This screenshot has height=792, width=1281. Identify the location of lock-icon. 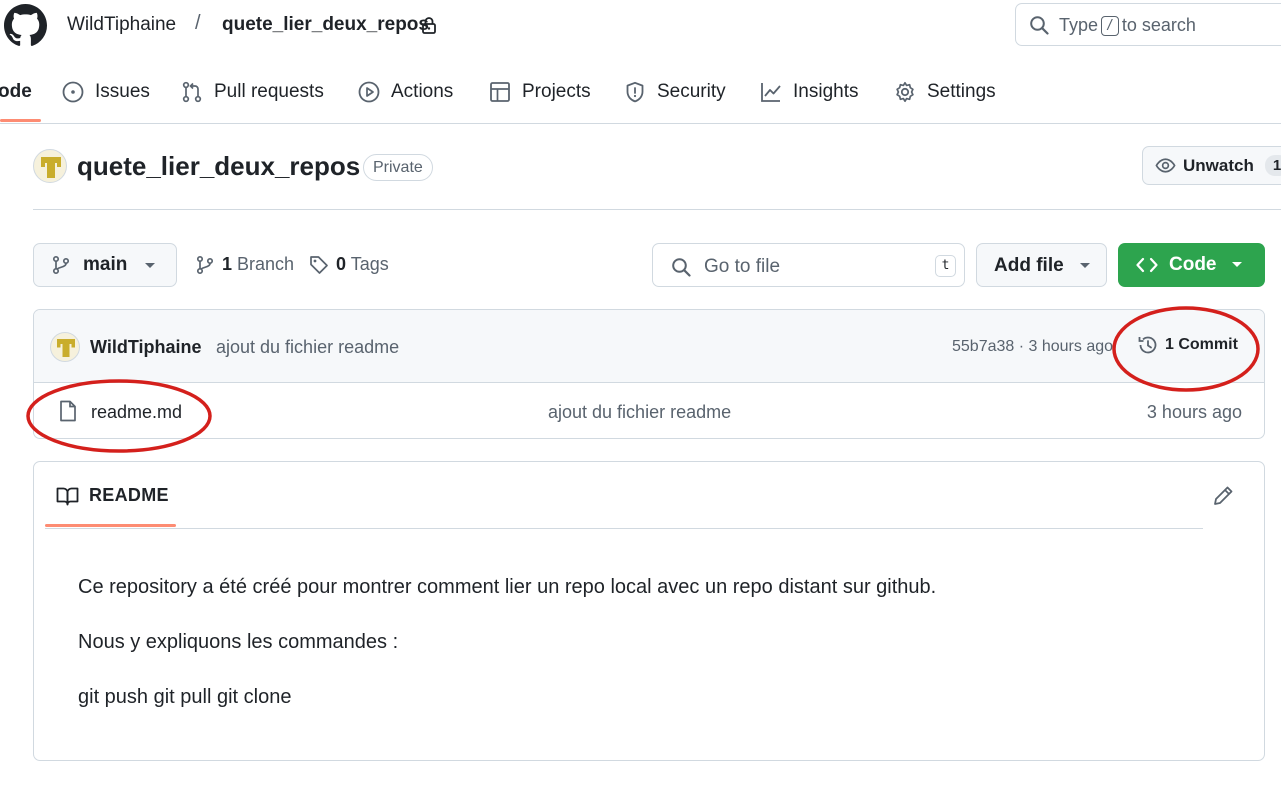
(429, 25).